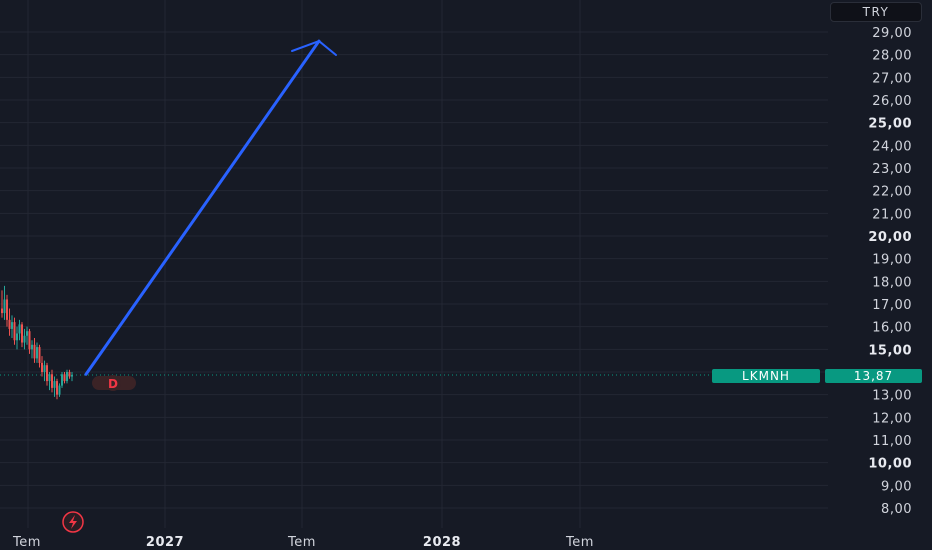 The height and width of the screenshot is (550, 932). I want to click on y-tick-label: 20,00, so click(890, 237).